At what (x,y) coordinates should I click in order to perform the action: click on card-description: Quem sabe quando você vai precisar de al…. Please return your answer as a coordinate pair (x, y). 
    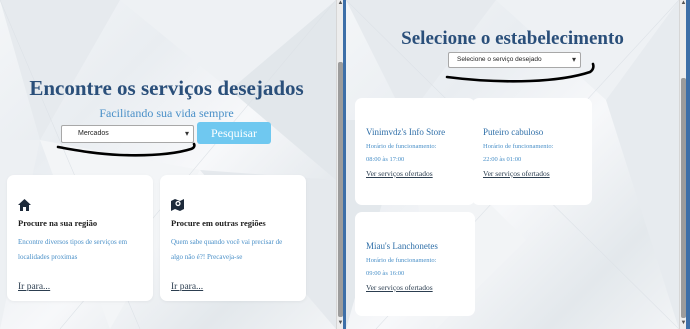
    Looking at the image, I should click on (227, 249).